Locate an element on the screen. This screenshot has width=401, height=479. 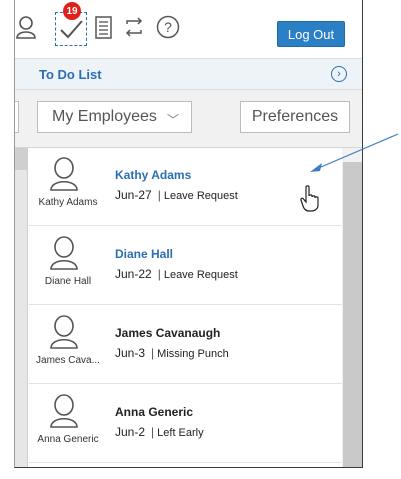
todo-count-badge: 19 is located at coordinates (72, 11).